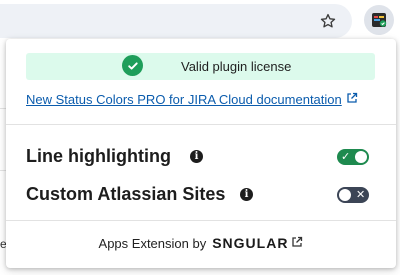 This screenshot has height=275, width=400. What do you see at coordinates (126, 194) in the screenshot?
I see `setting-label: Custom Atlassian Sites` at bounding box center [126, 194].